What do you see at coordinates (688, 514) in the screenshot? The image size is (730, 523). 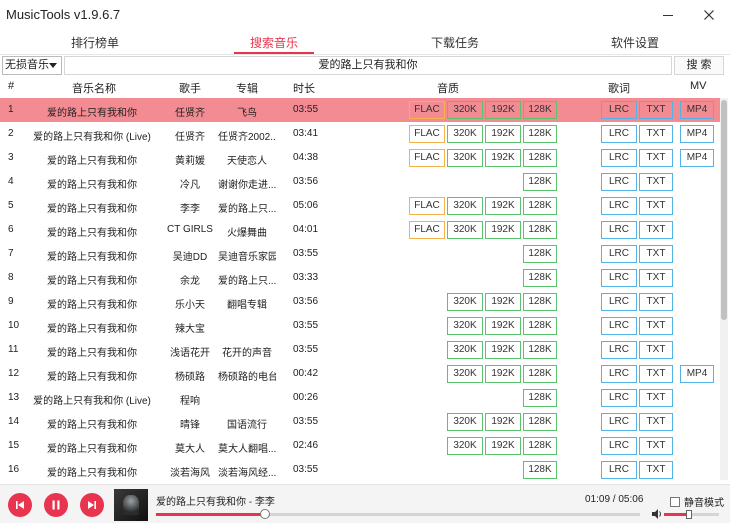 I see `volume-handle` at bounding box center [688, 514].